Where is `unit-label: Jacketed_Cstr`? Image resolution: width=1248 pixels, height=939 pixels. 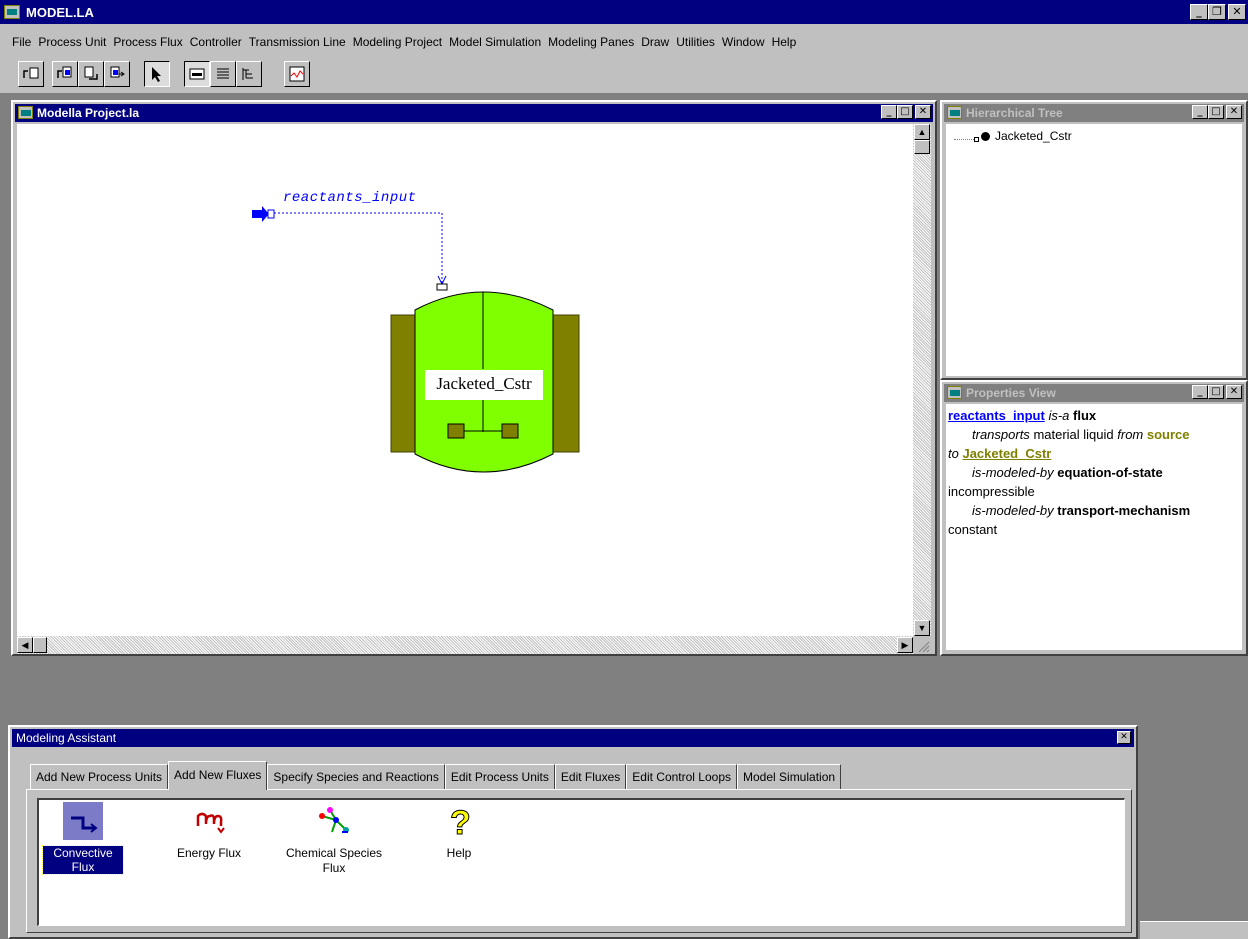
unit-label: Jacketed_Cstr is located at coordinates (484, 384).